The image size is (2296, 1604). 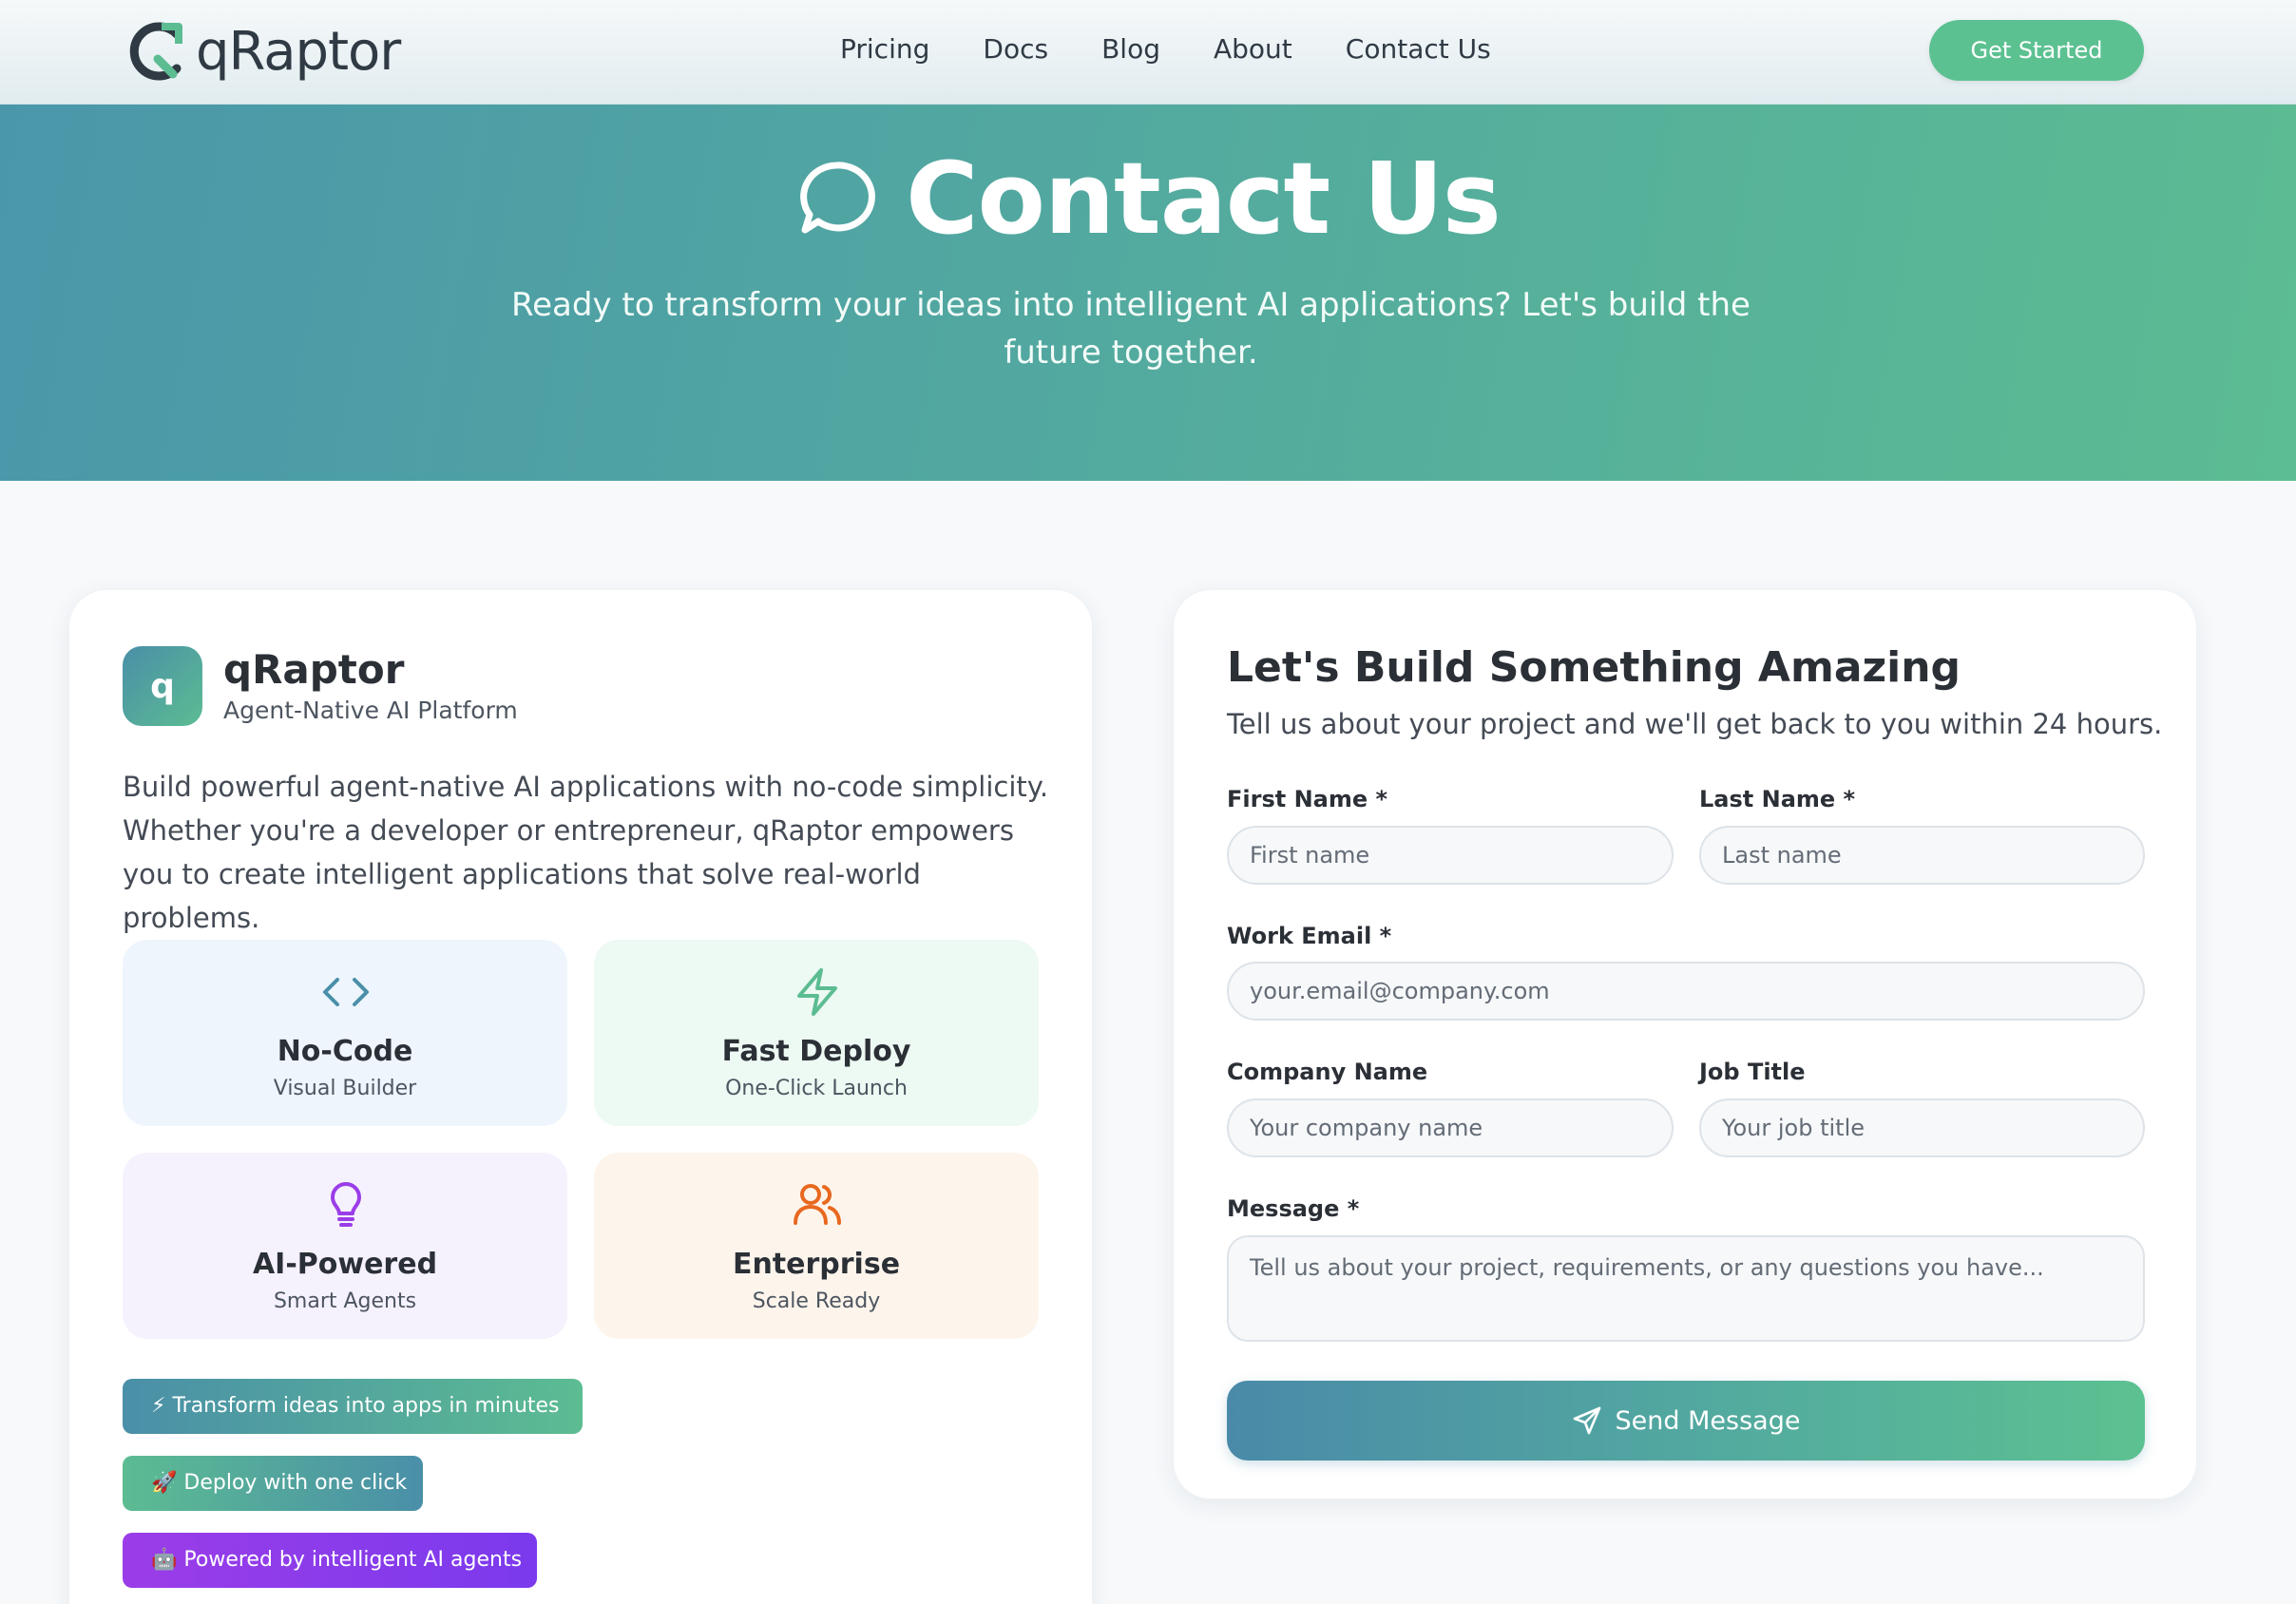 I want to click on feature-title: No-Code, so click(x=345, y=1051).